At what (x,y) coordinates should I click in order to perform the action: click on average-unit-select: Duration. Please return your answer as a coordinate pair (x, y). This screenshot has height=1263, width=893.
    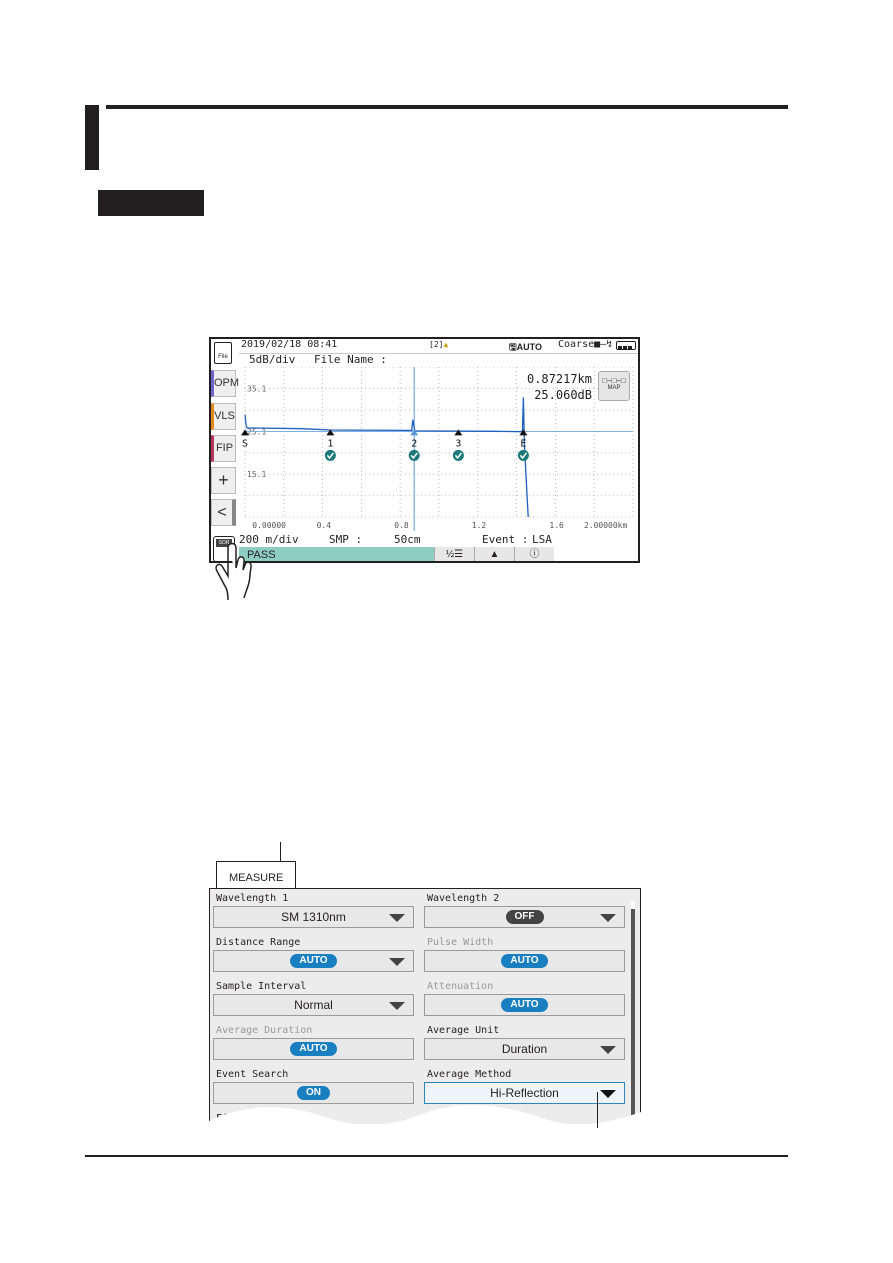
    Looking at the image, I should click on (524, 1049).